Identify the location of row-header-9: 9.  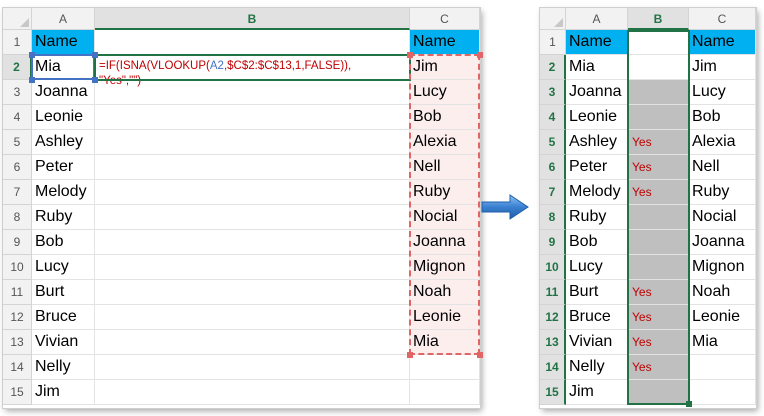
(17, 242).